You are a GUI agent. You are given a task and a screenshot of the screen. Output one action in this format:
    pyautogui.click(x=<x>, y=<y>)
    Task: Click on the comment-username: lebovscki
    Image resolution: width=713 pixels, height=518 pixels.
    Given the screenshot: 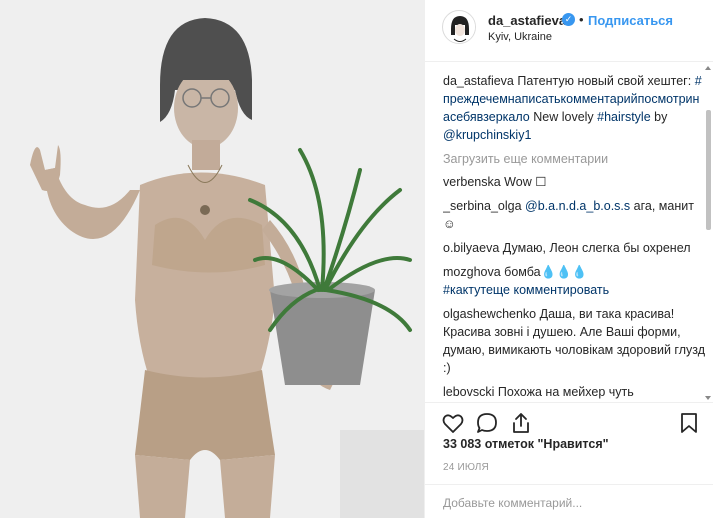 What is the action you would take?
    pyautogui.click(x=468, y=392)
    